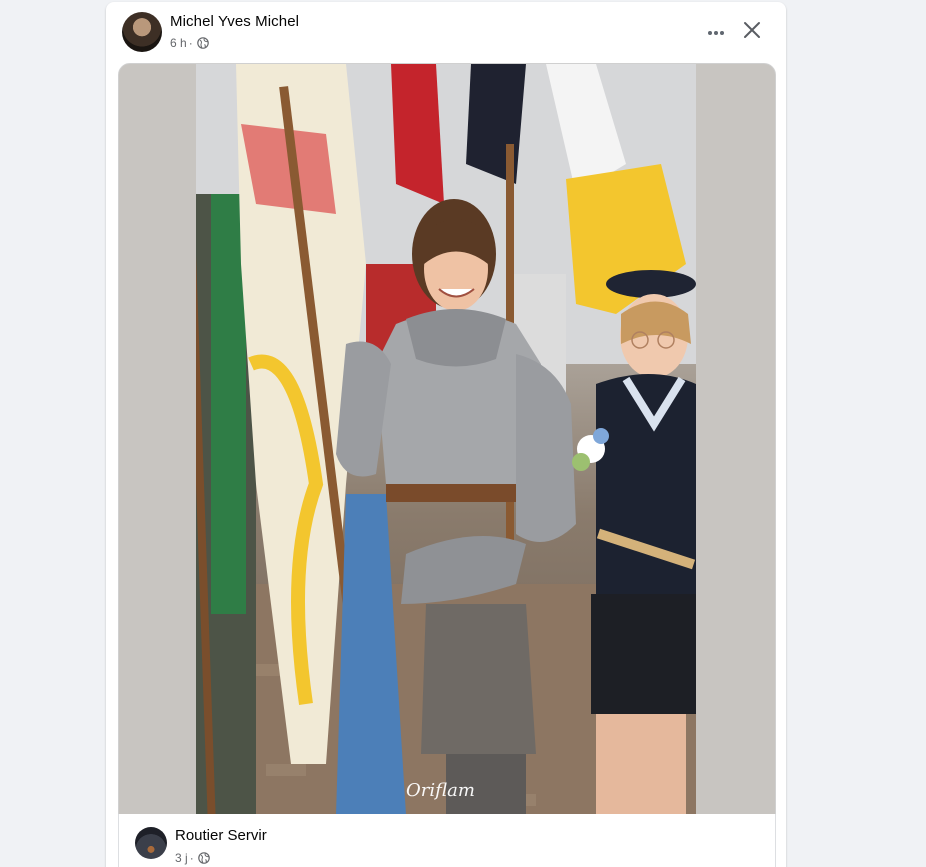 The image size is (926, 867). What do you see at coordinates (221, 835) in the screenshot?
I see `shared-author-name: Routier Servir` at bounding box center [221, 835].